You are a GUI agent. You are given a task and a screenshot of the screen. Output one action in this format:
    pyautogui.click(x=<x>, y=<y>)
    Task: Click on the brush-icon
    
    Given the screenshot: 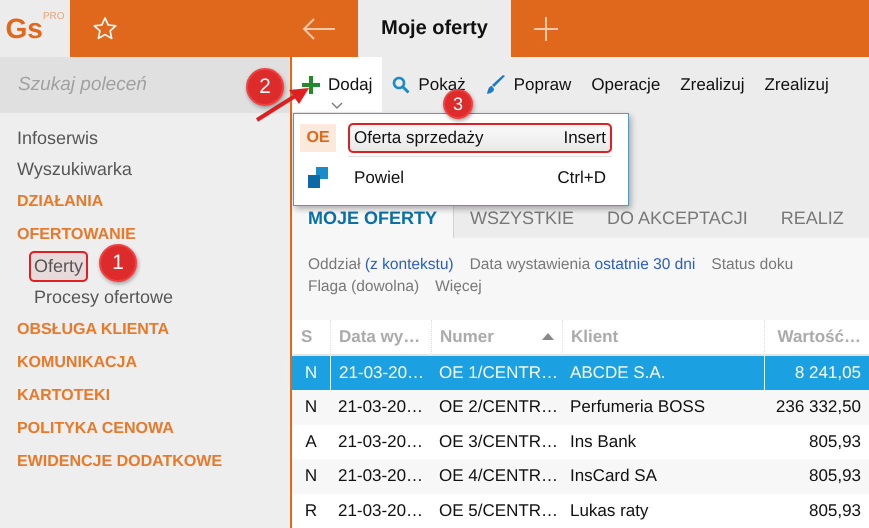 What is the action you would take?
    pyautogui.click(x=496, y=84)
    